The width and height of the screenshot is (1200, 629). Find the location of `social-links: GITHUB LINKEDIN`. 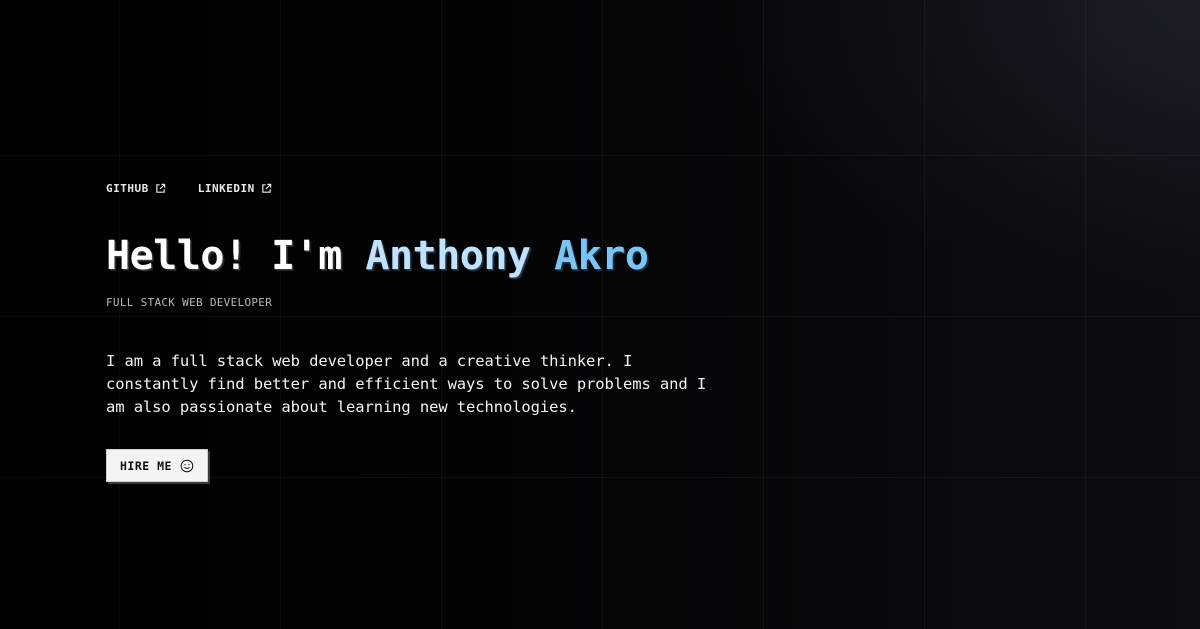

social-links: GITHUB LINKEDIN is located at coordinates (189, 188).